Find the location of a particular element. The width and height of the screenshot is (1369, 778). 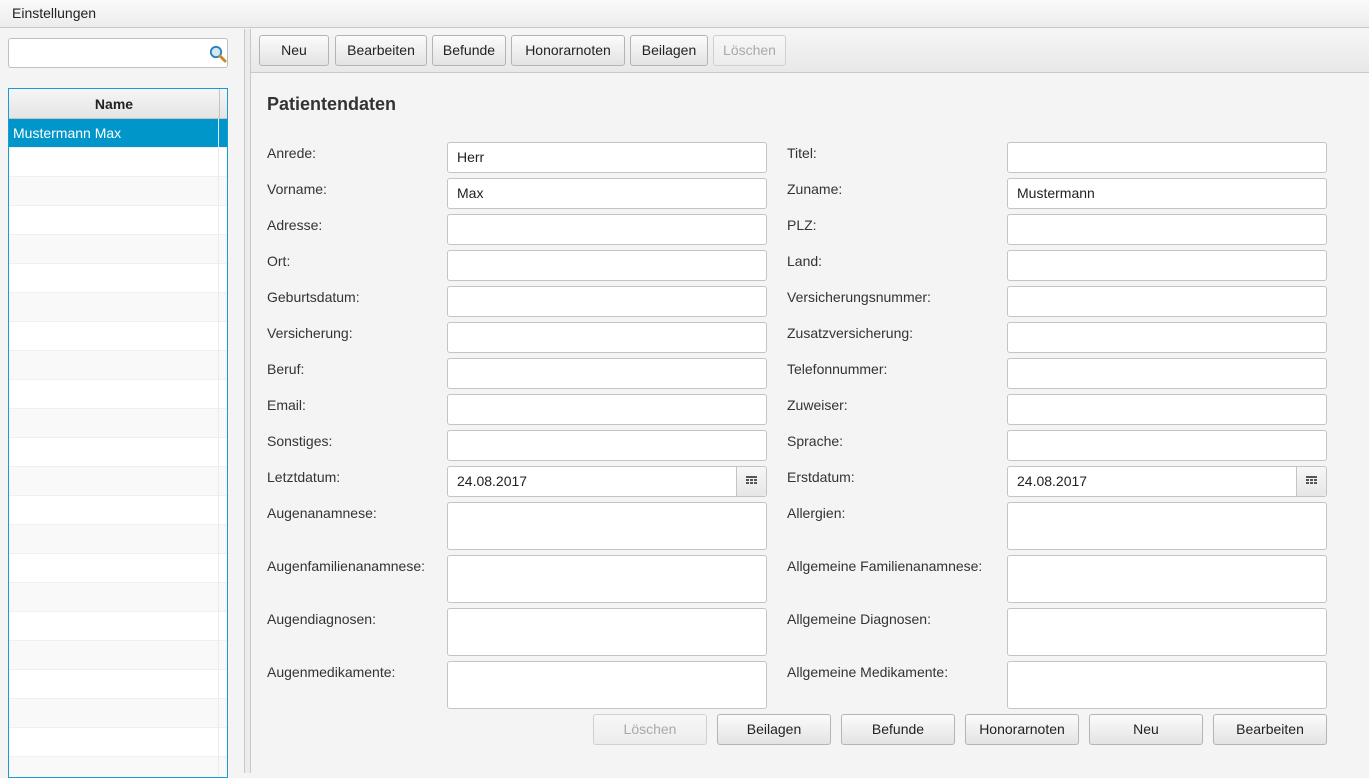

toolbar-honorarnoten-button: Honorarnoten is located at coordinates (568, 50).